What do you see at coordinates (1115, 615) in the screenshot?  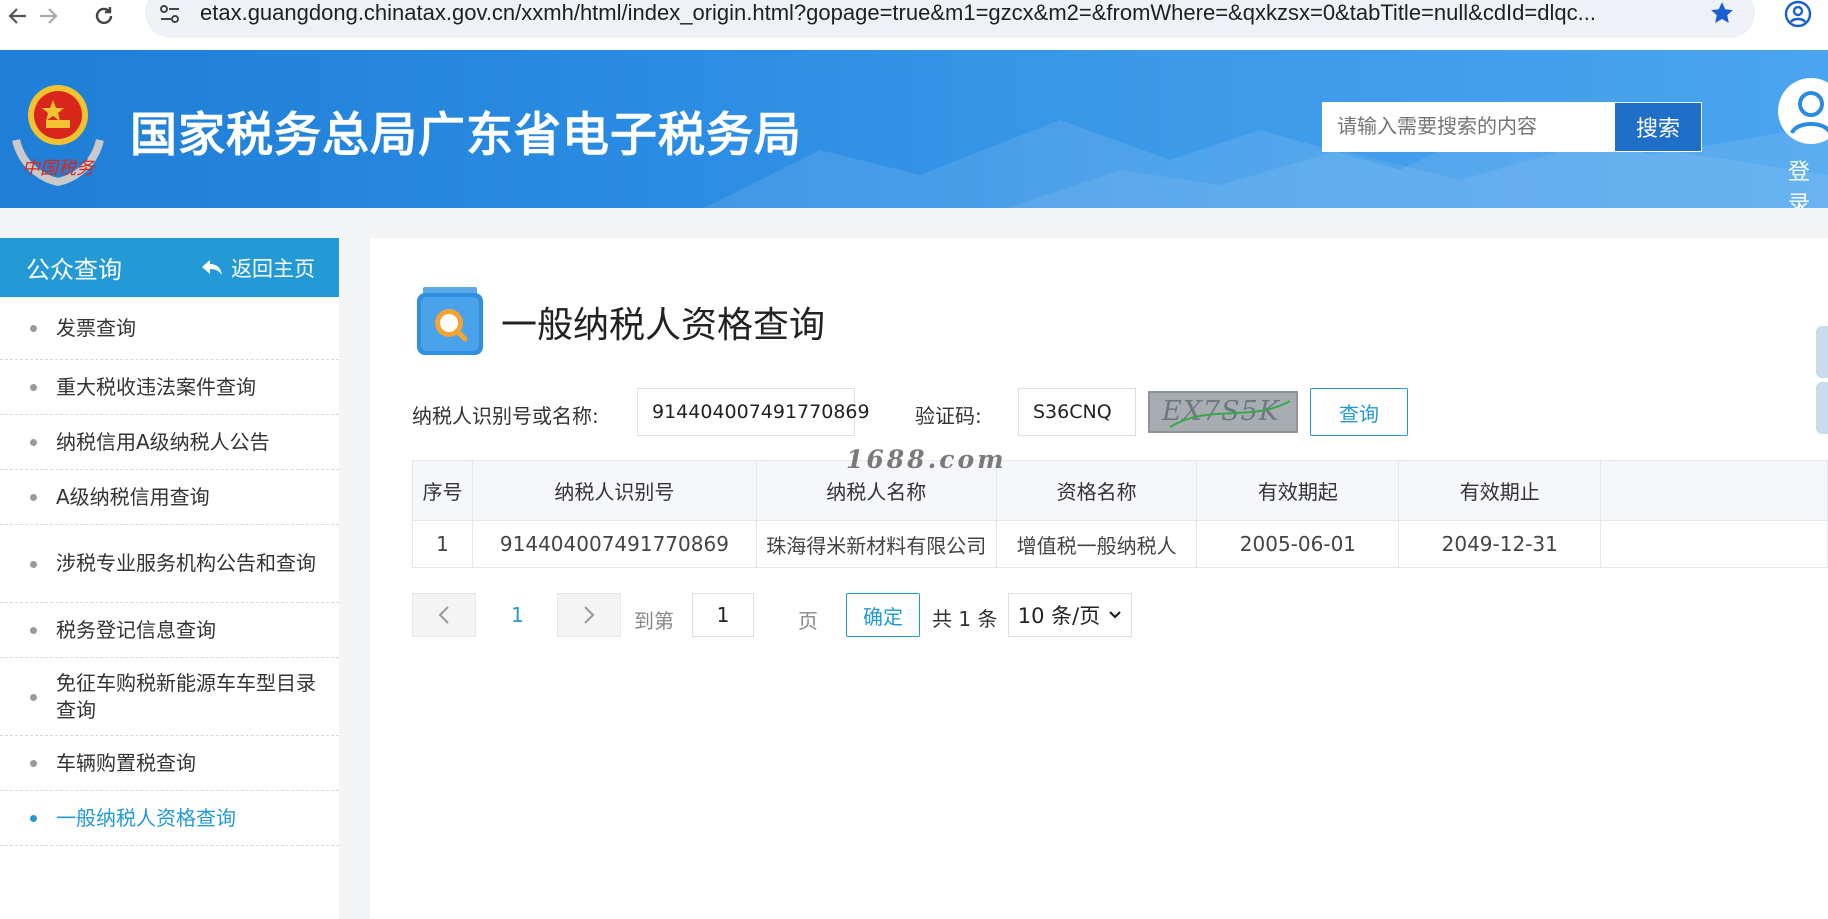 I see `chevron-down-icon` at bounding box center [1115, 615].